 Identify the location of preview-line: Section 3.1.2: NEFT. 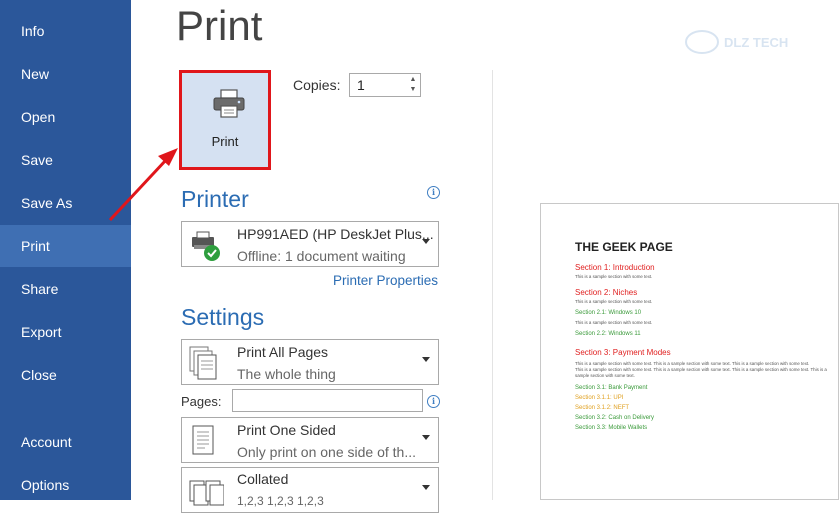
(602, 408).